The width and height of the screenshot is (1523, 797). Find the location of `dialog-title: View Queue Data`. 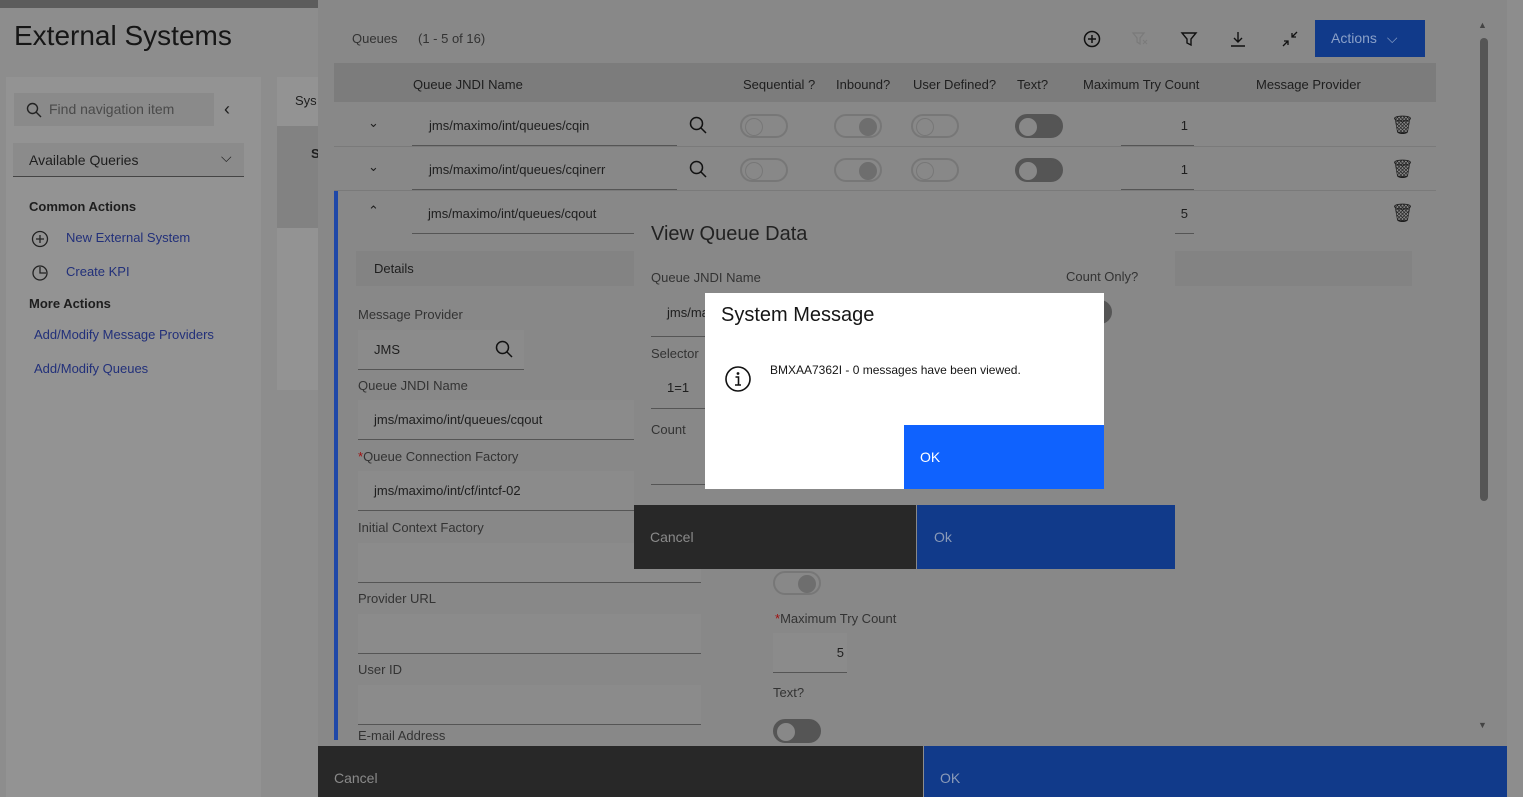

dialog-title: View Queue Data is located at coordinates (729, 234).